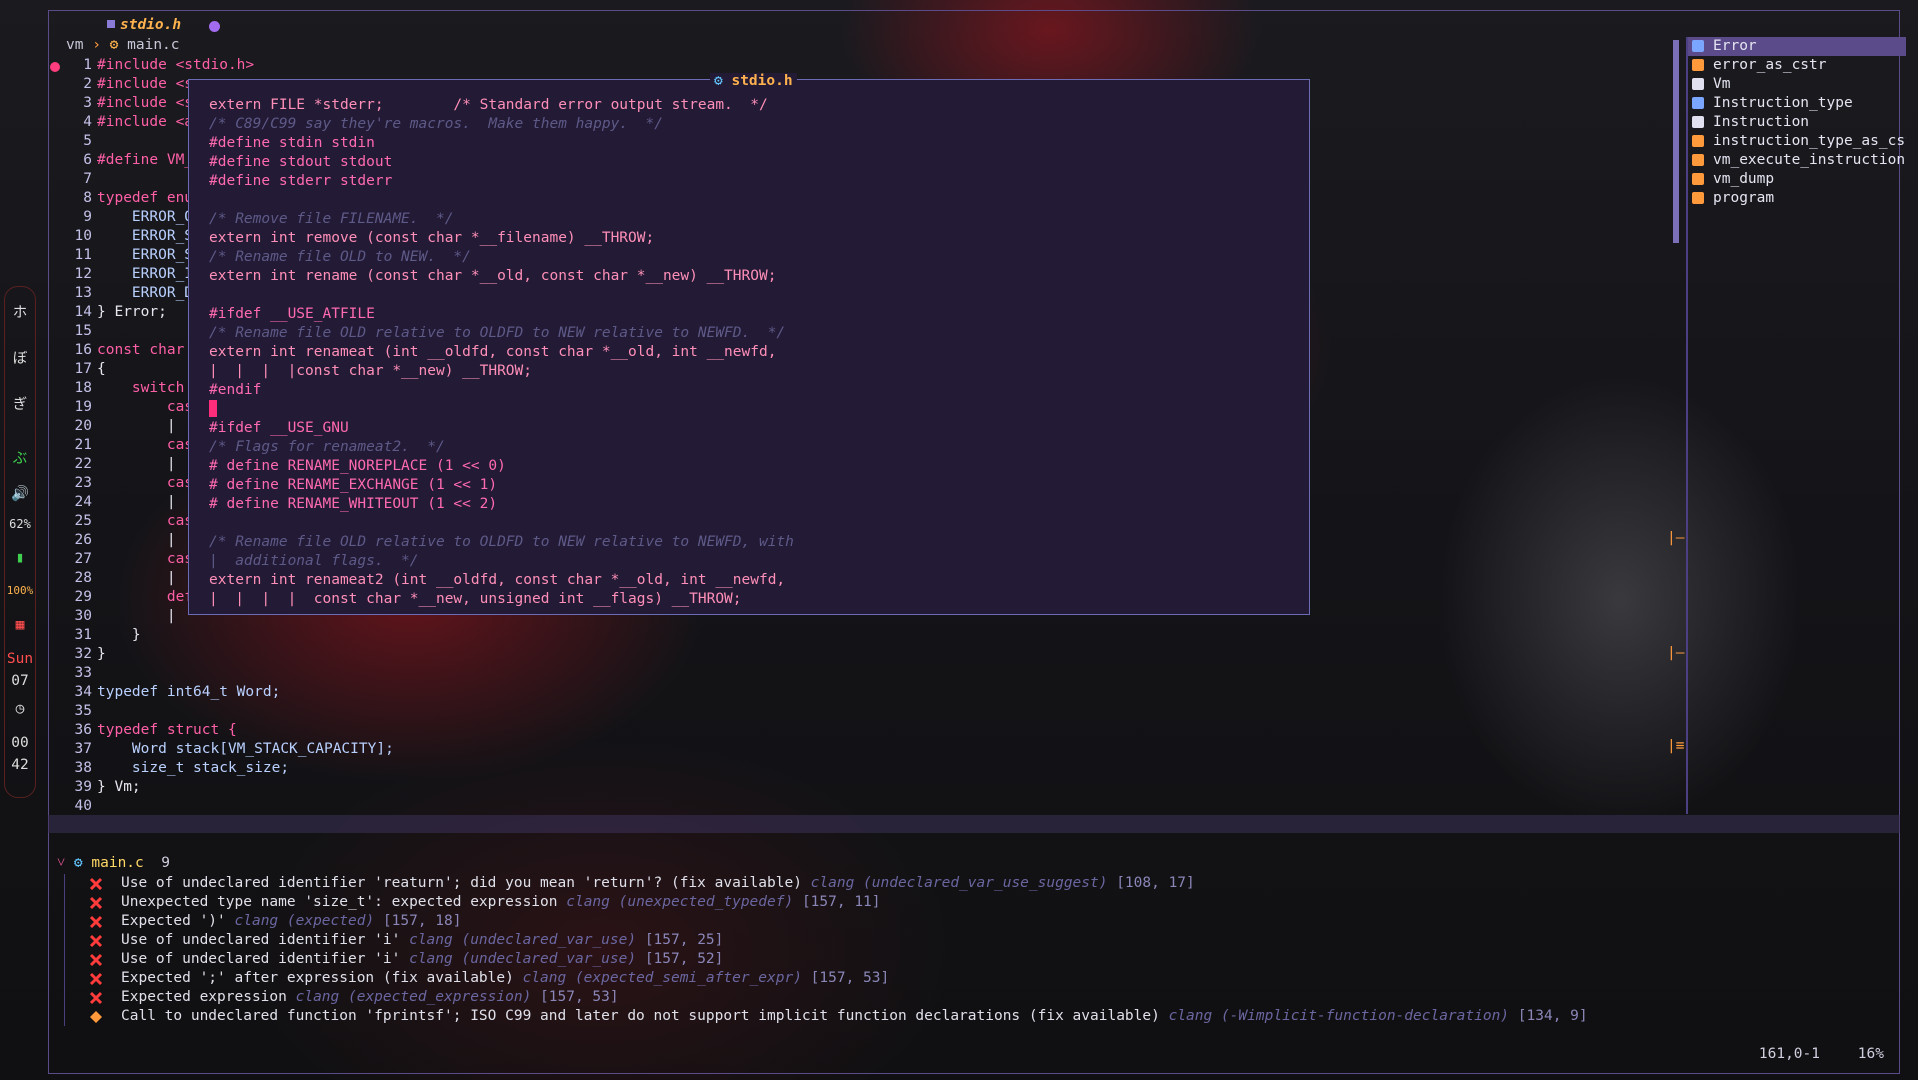 The width and height of the screenshot is (1918, 1080). I want to click on breadcrumb-file: main.c, so click(153, 45).